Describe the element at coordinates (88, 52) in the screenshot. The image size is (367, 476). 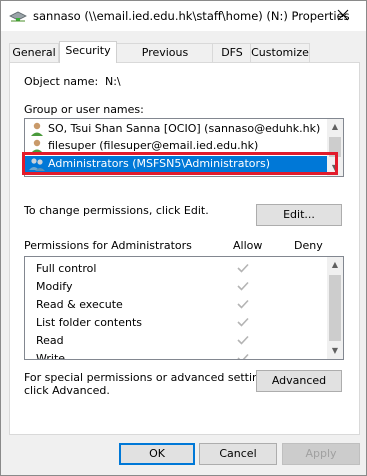
I see `tab-security: Security` at that location.